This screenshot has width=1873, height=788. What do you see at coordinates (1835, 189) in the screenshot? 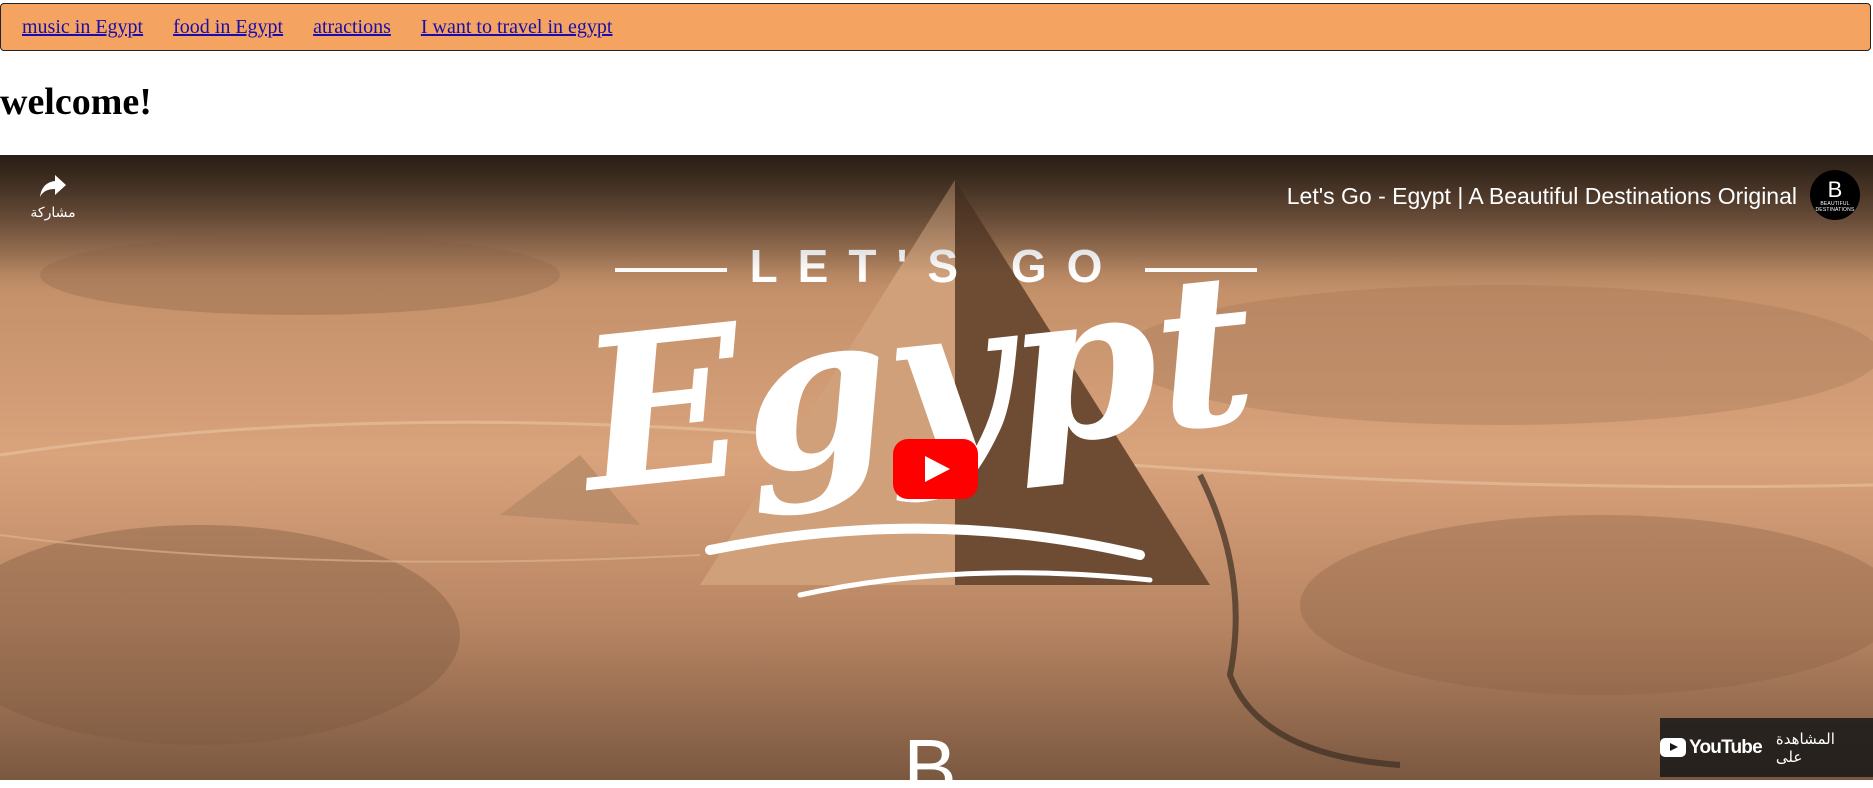
I see `channel-avatar-letter: B` at bounding box center [1835, 189].